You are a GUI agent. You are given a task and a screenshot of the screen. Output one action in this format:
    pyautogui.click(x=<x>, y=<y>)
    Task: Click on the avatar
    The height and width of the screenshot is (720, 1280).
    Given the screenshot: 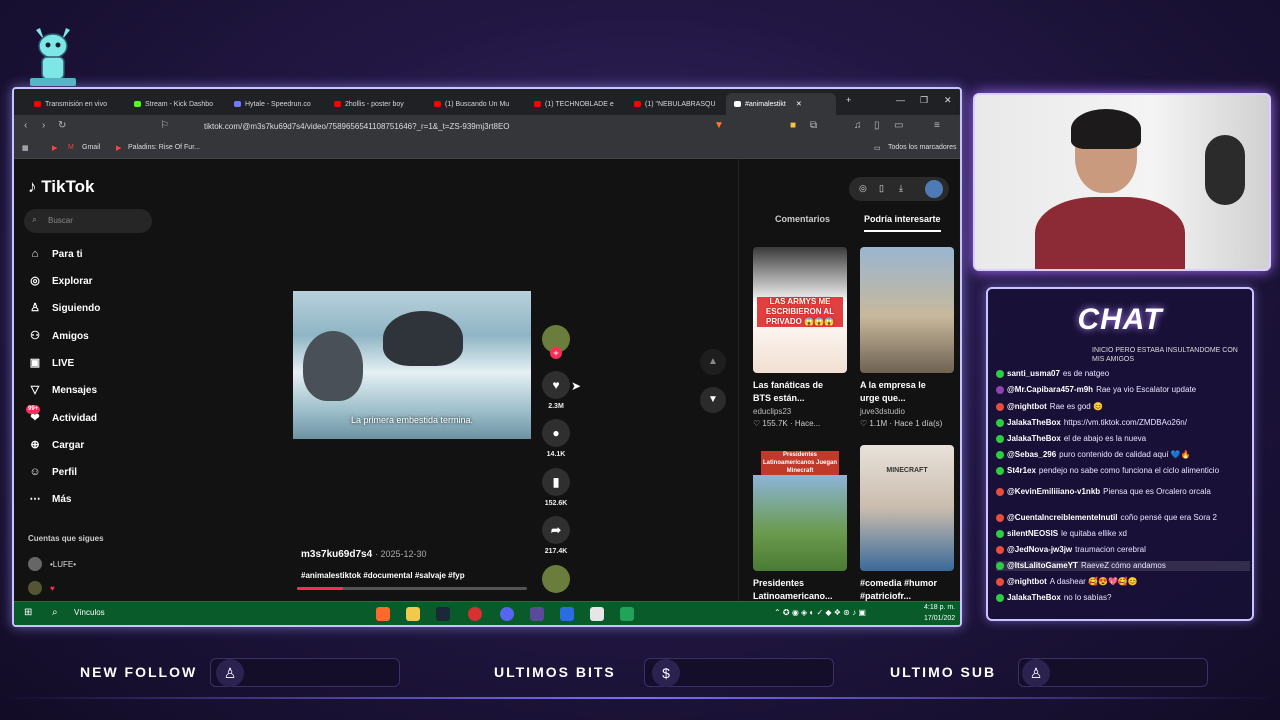 What is the action you would take?
    pyautogui.click(x=934, y=189)
    